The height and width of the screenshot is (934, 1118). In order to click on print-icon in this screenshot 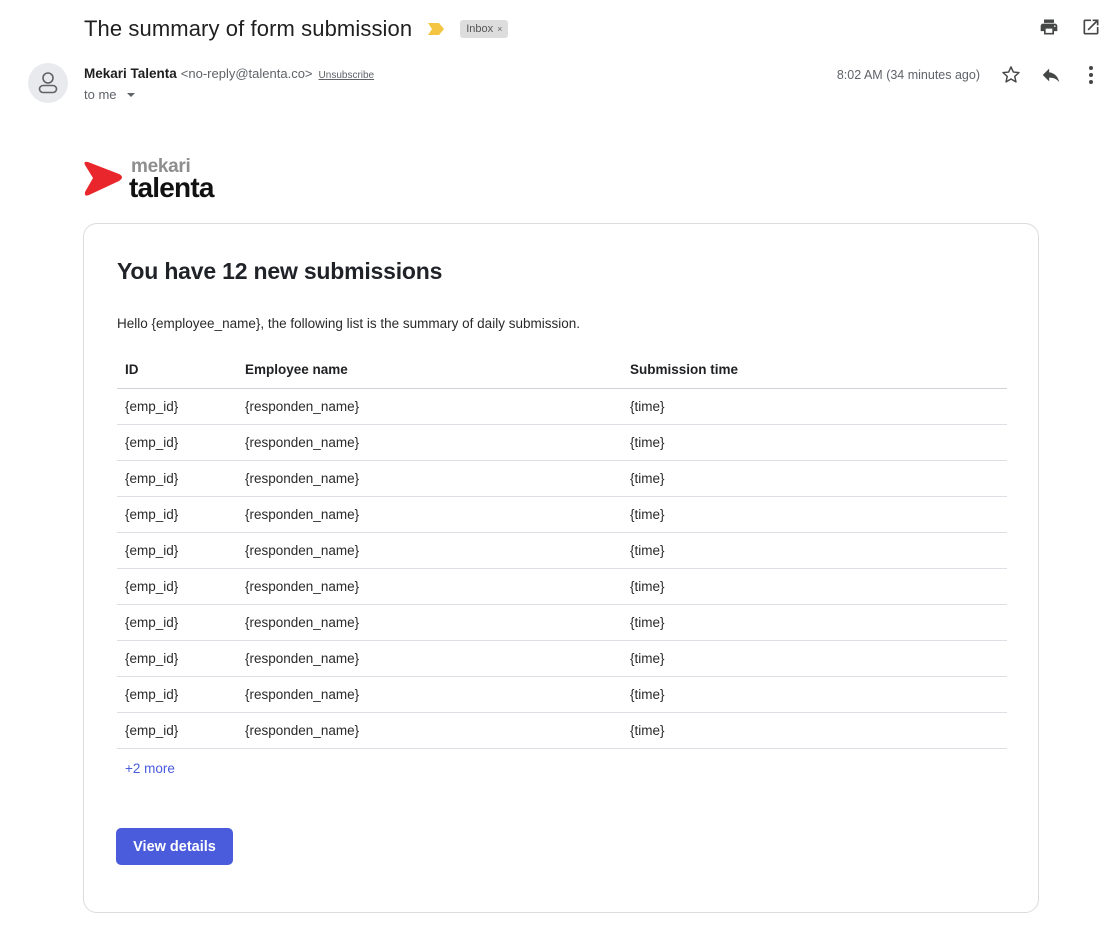, I will do `click(1049, 27)`.